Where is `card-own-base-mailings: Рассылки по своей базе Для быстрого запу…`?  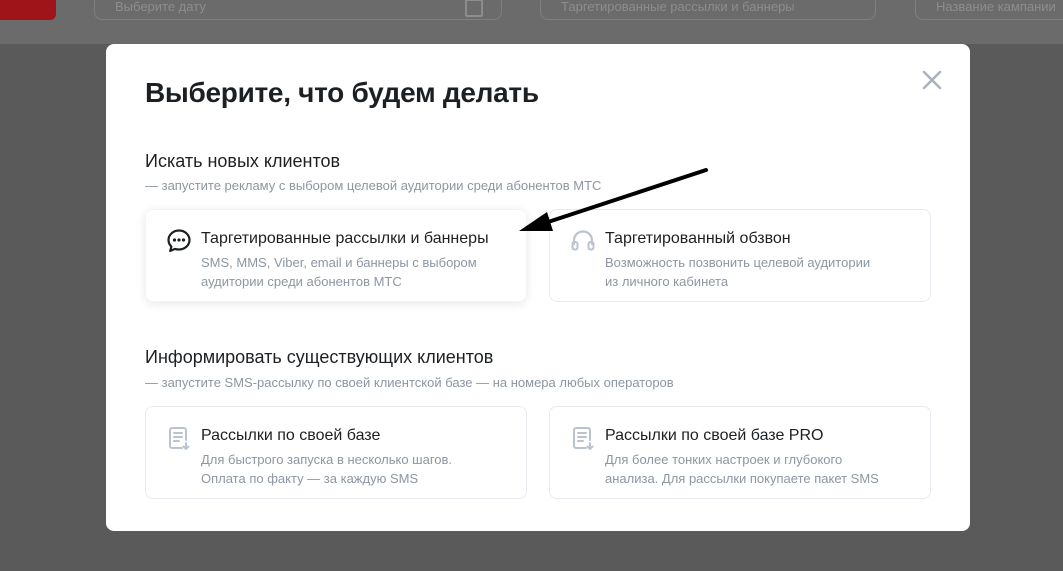 card-own-base-mailings: Рассылки по своей базе Для быстрого запу… is located at coordinates (336, 452).